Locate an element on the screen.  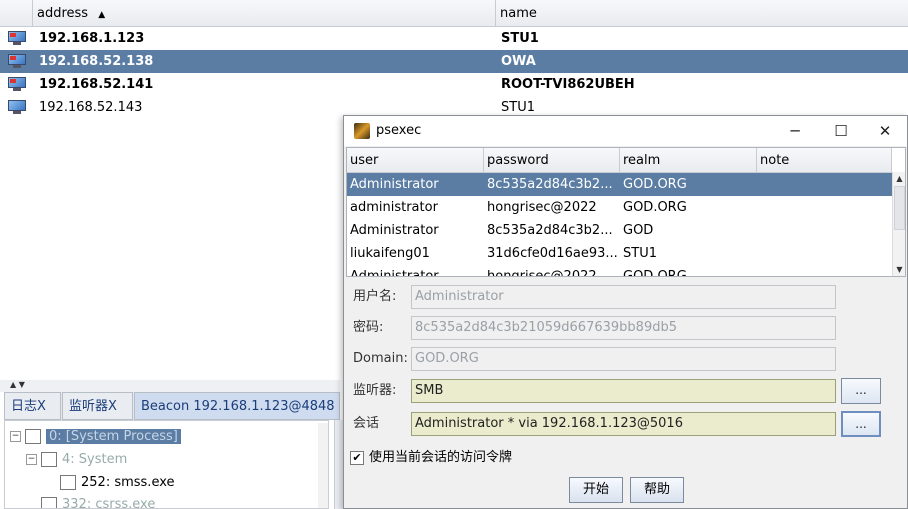
close-button: ✕ is located at coordinates (885, 131).